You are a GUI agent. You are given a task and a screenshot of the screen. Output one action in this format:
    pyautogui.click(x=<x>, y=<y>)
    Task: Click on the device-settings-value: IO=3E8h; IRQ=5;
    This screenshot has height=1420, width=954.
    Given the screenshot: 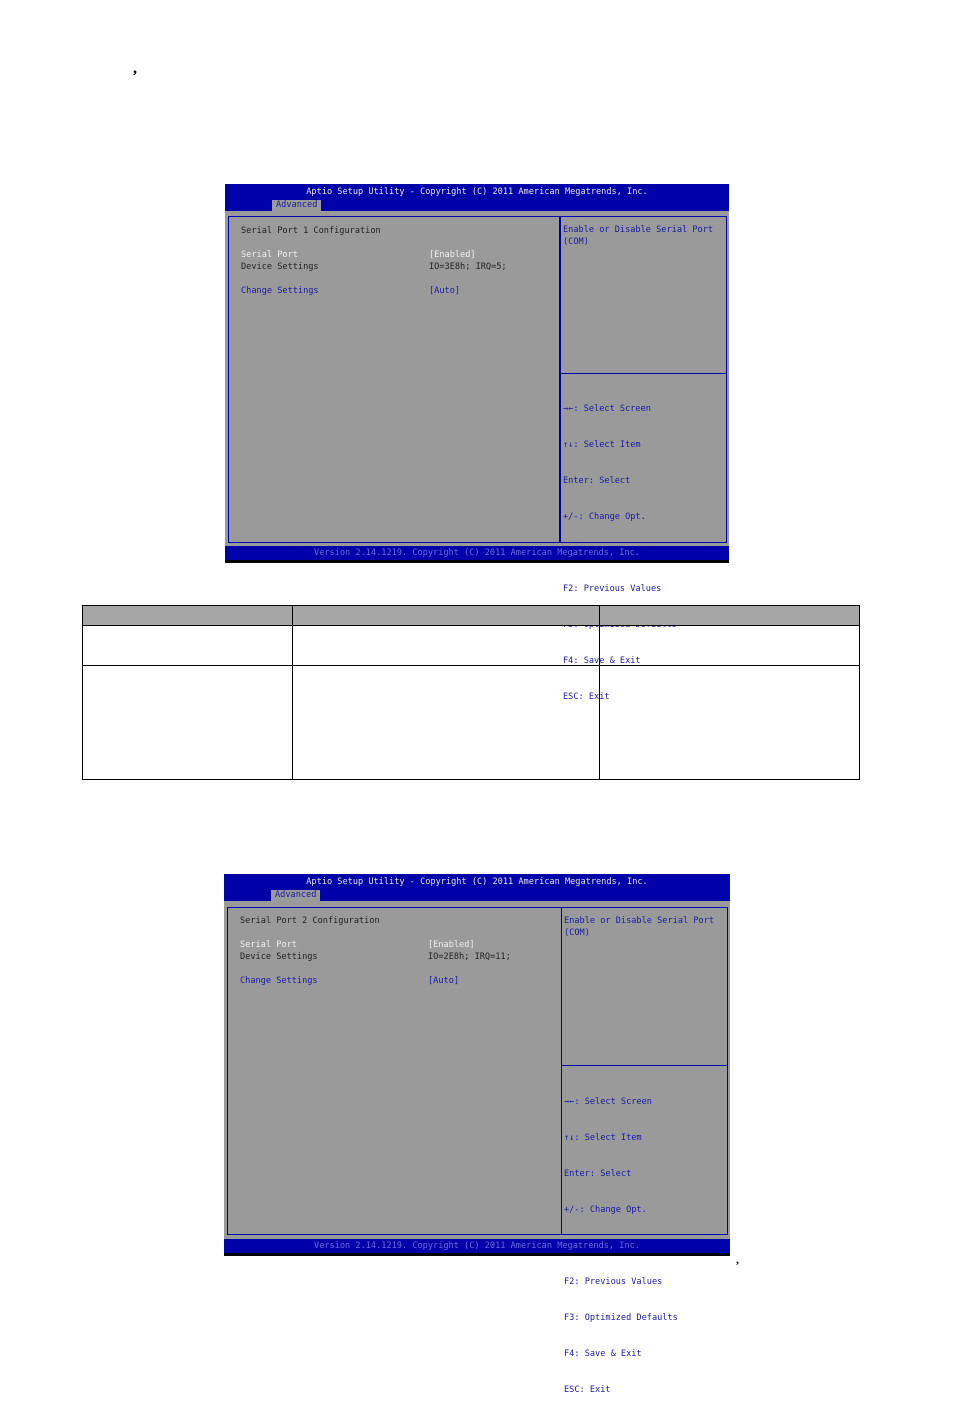 What is the action you would take?
    pyautogui.click(x=468, y=267)
    